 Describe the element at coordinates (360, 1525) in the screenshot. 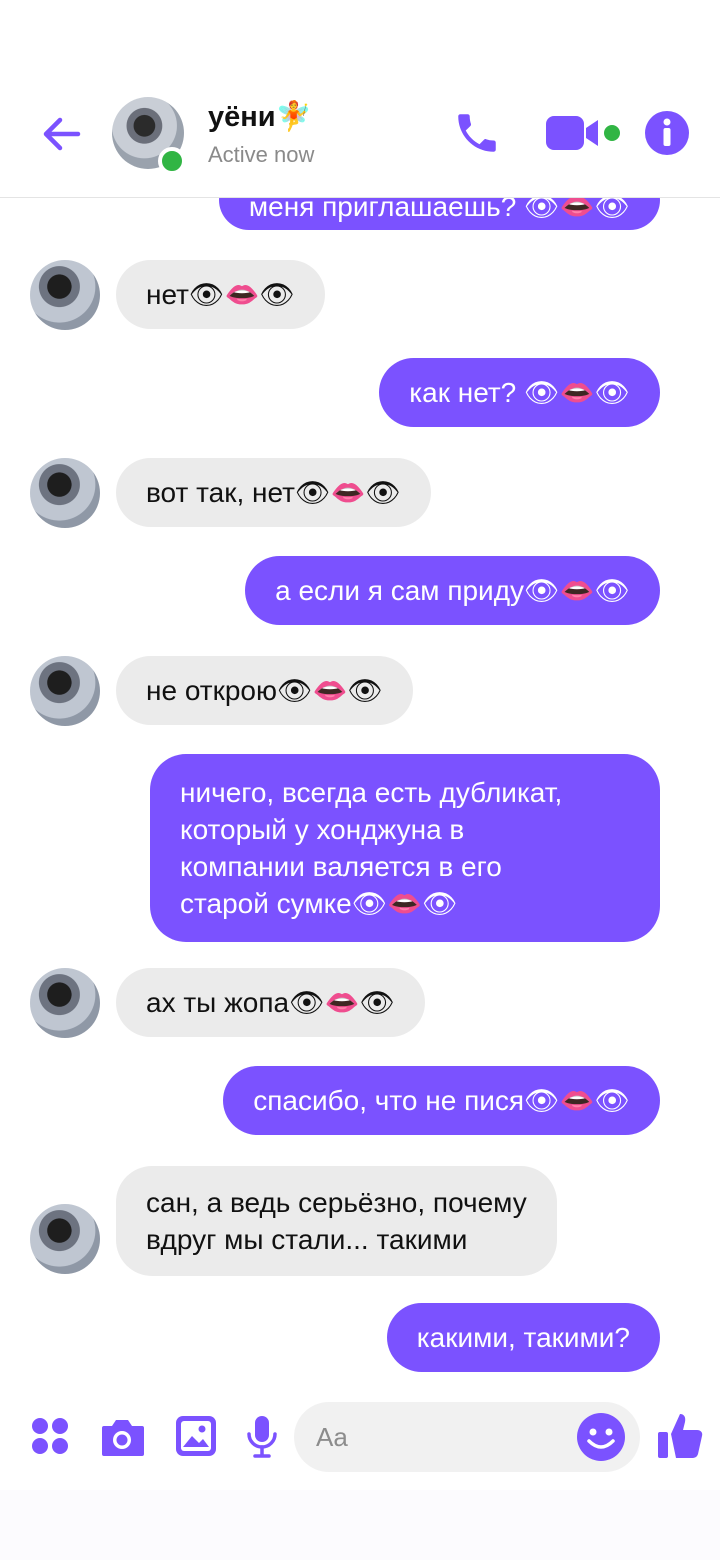

I see `system-bottom-bar` at that location.